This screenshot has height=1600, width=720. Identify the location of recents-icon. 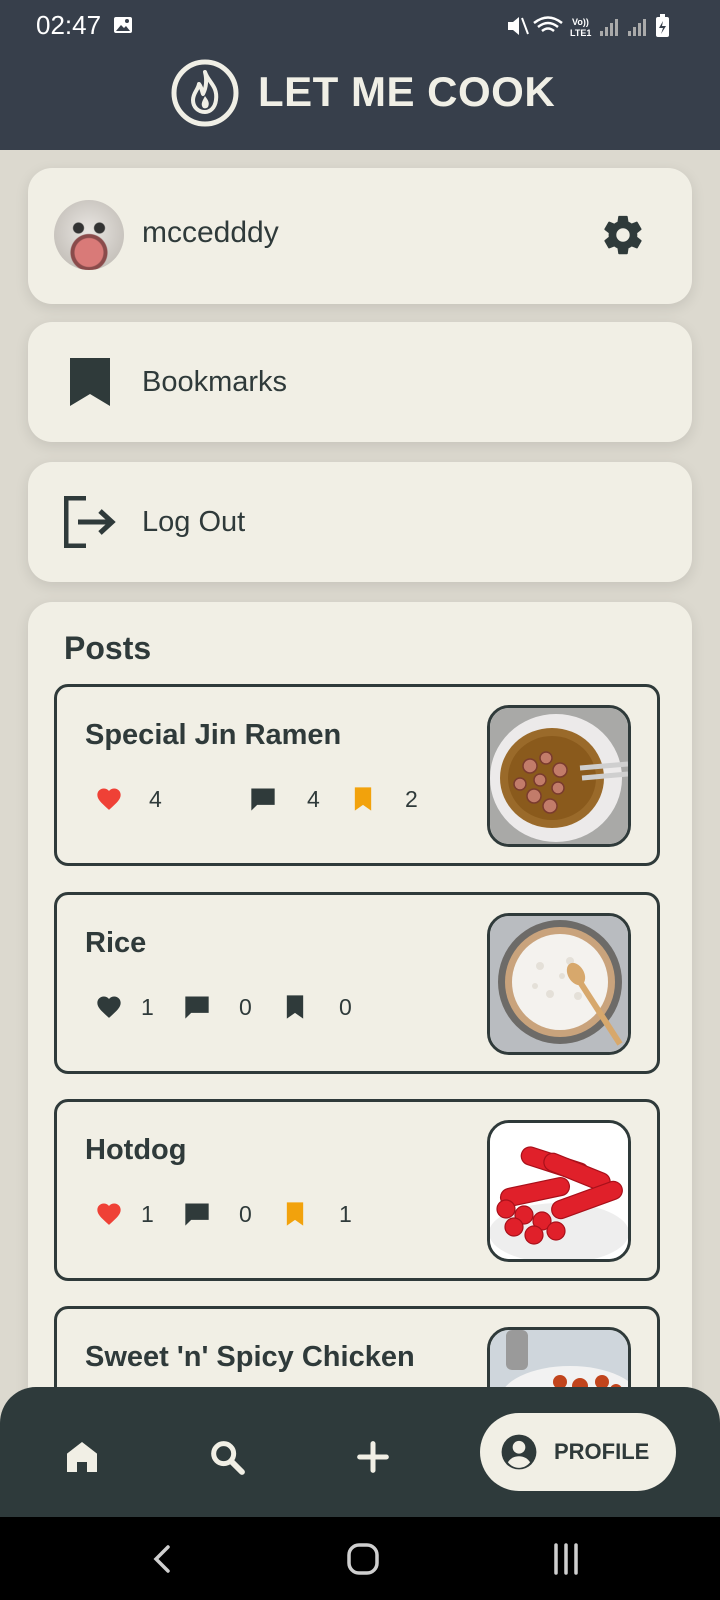
(566, 1559).